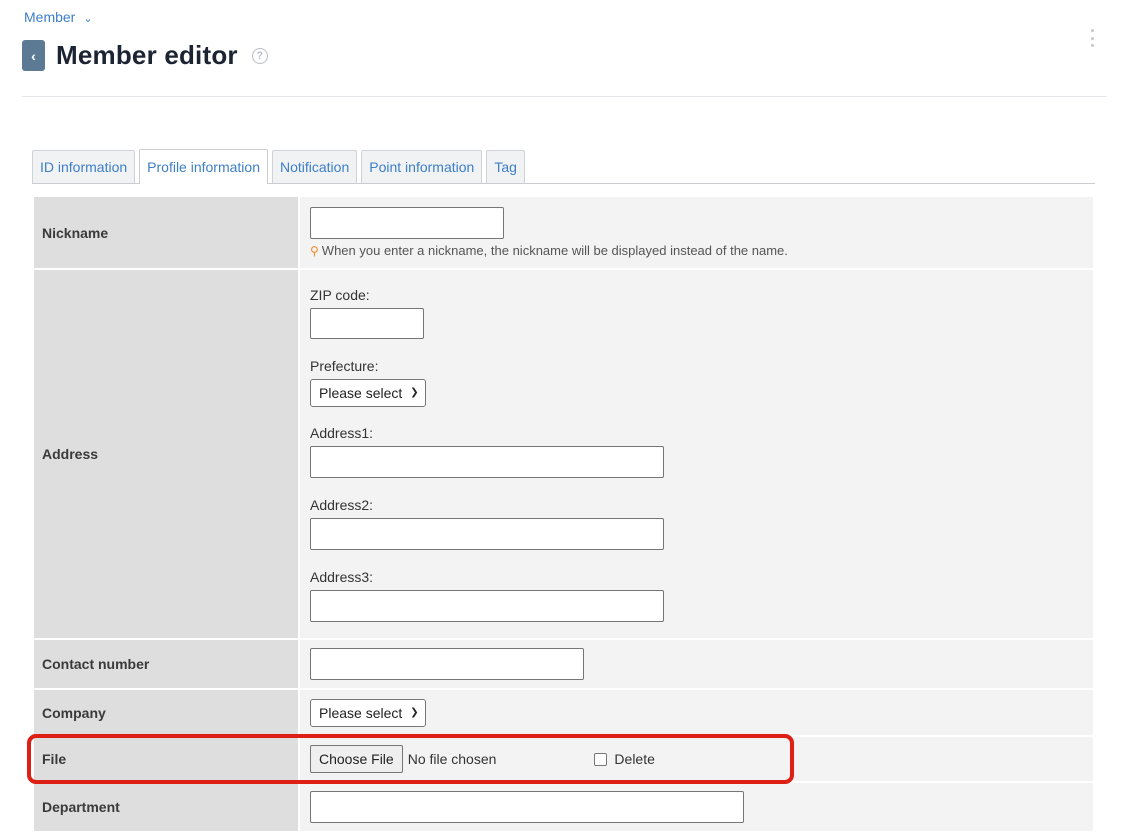 The height and width of the screenshot is (833, 1130). What do you see at coordinates (367, 323) in the screenshot?
I see `zip-input` at bounding box center [367, 323].